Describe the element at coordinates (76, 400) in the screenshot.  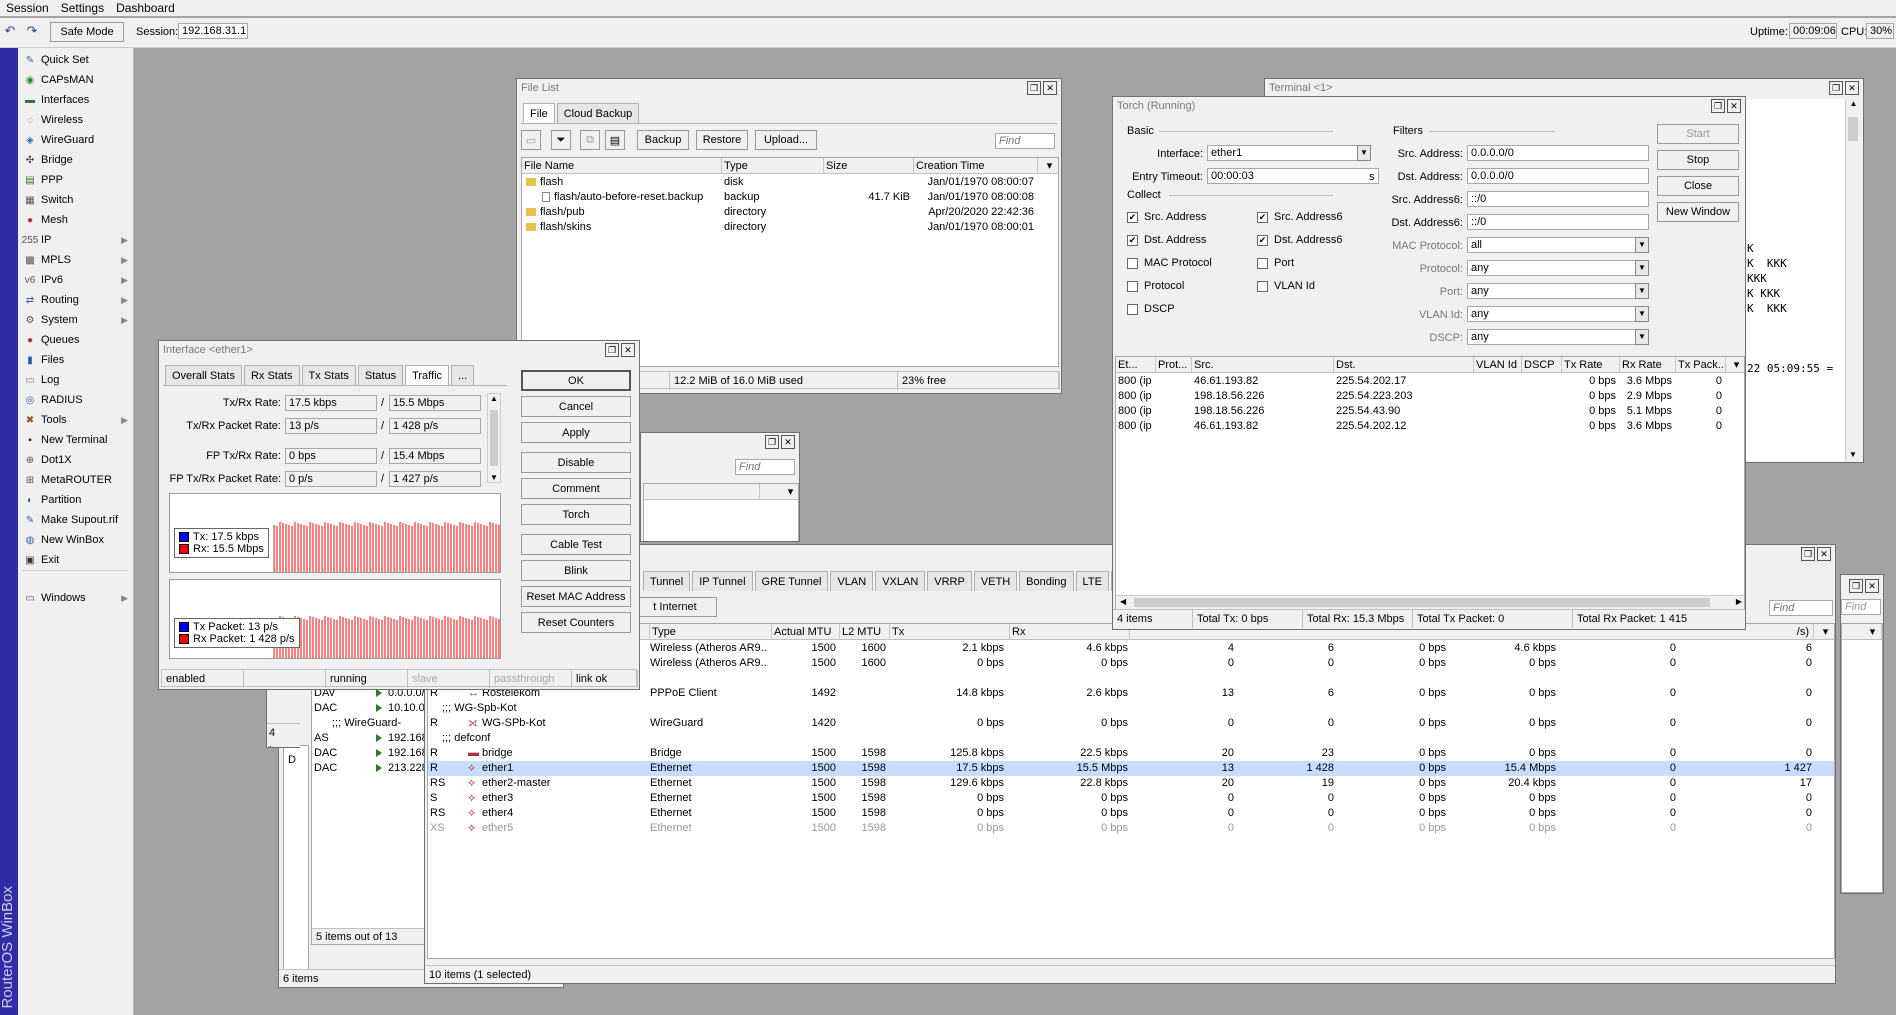
I see `sidebar-item-radius: ◎ RADIUS` at that location.